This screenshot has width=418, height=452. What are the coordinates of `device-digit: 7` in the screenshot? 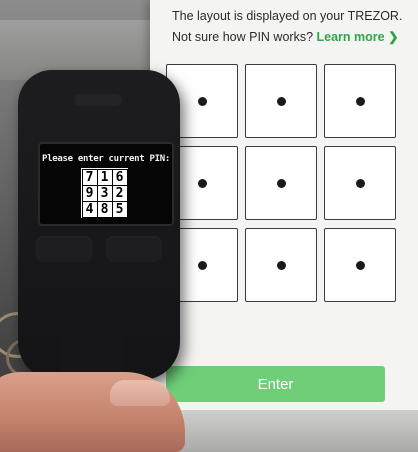 It's located at (89, 177).